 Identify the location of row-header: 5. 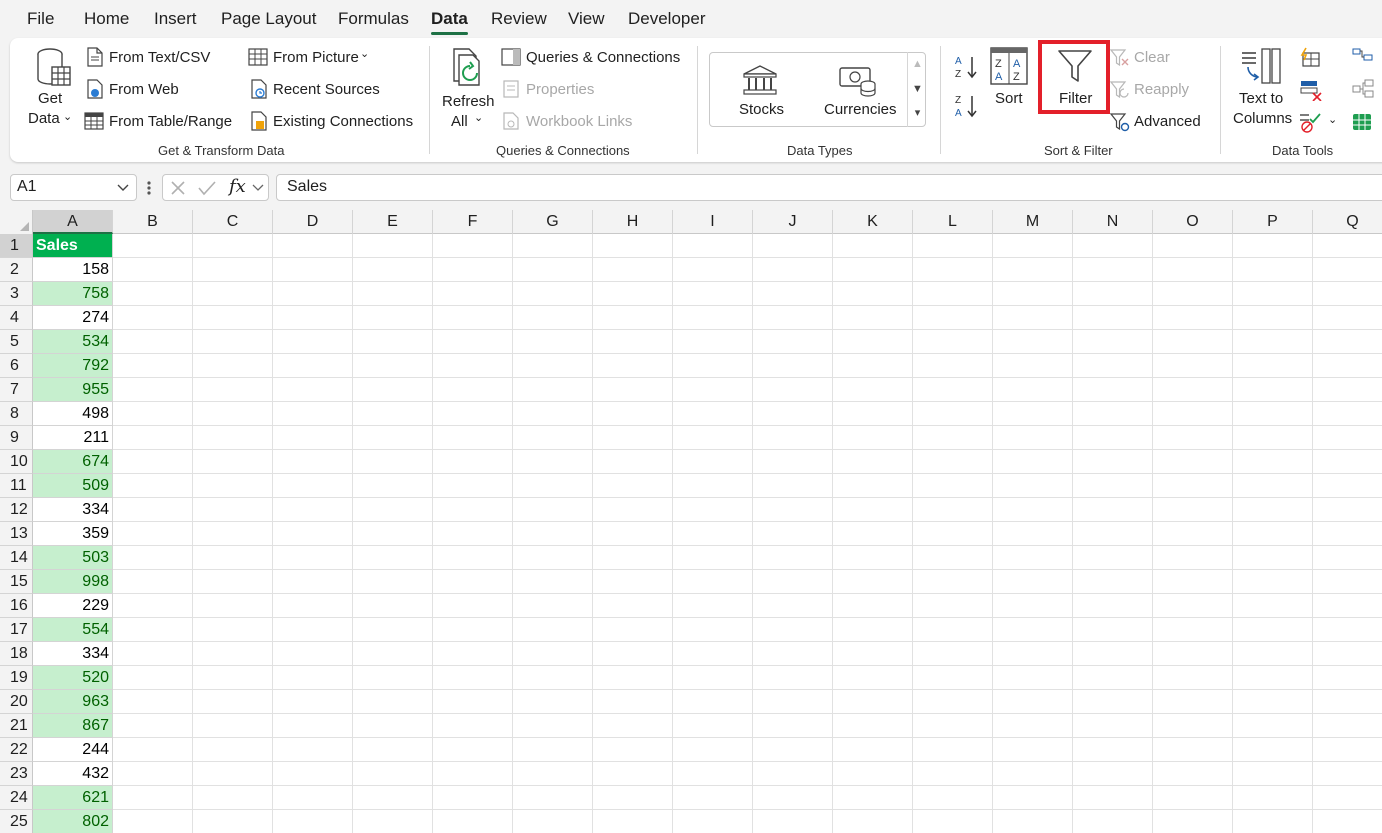
(16, 342).